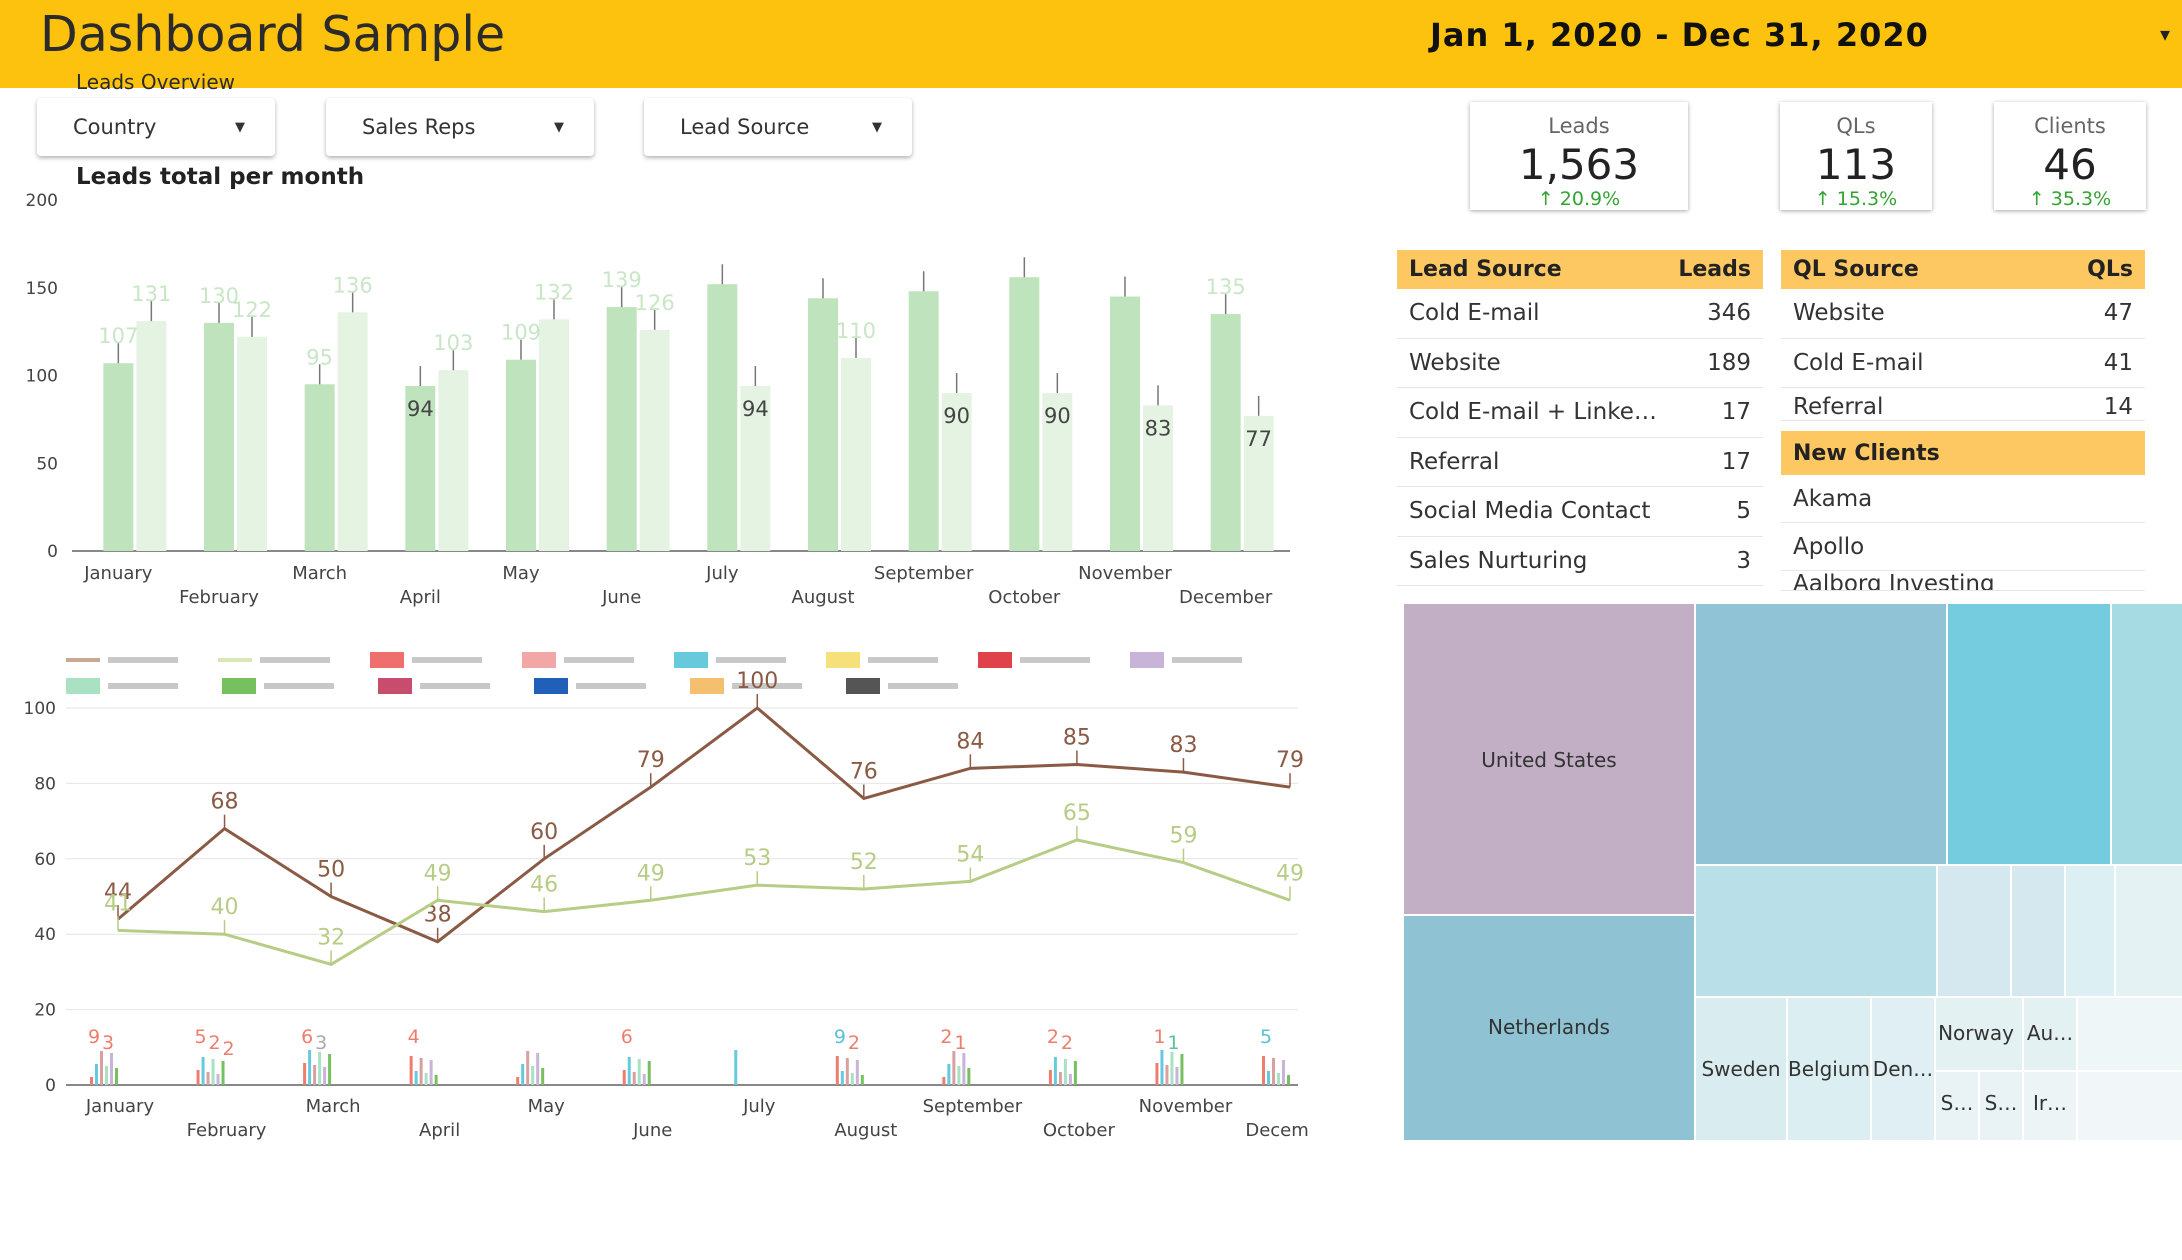 This screenshot has width=2182, height=1260. I want to click on date-range-selector: Jan 1, 2020 - Dec 31, 2020, so click(1679, 35).